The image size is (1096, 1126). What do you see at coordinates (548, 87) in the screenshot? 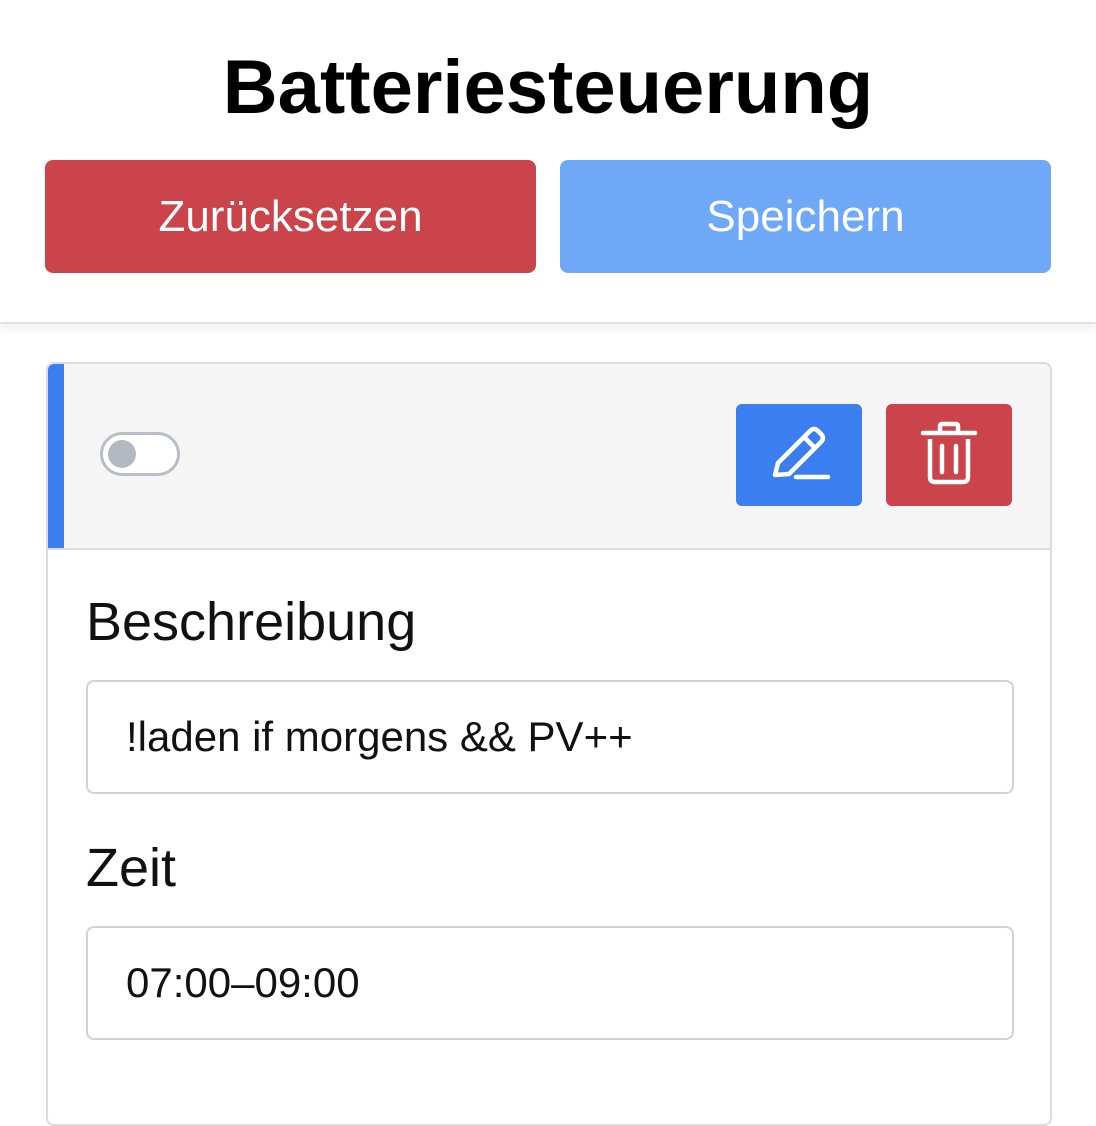
I see `page-title: Batteriesteuerung` at bounding box center [548, 87].